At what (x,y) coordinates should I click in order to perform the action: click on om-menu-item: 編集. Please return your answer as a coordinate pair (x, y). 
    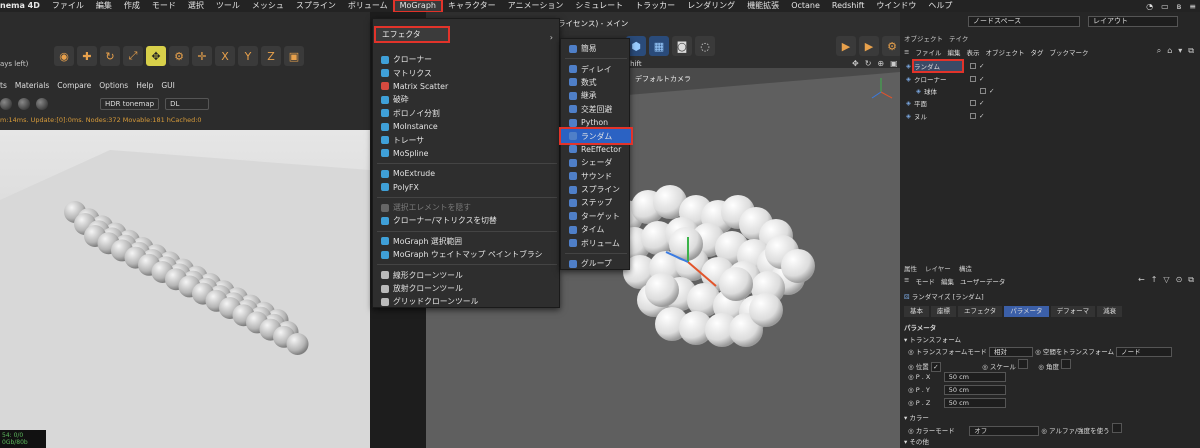
    Looking at the image, I should click on (953, 52).